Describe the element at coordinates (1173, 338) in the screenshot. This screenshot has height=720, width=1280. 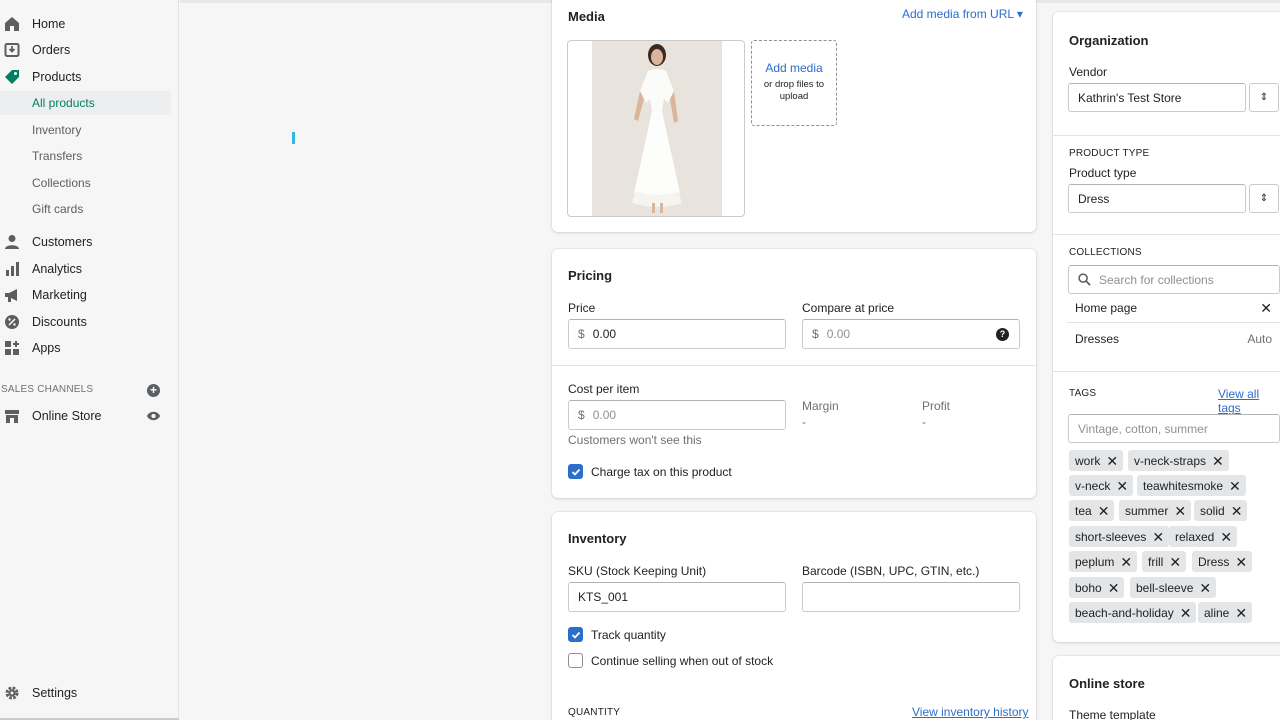
I see `collection-item: Dresses Auto` at that location.